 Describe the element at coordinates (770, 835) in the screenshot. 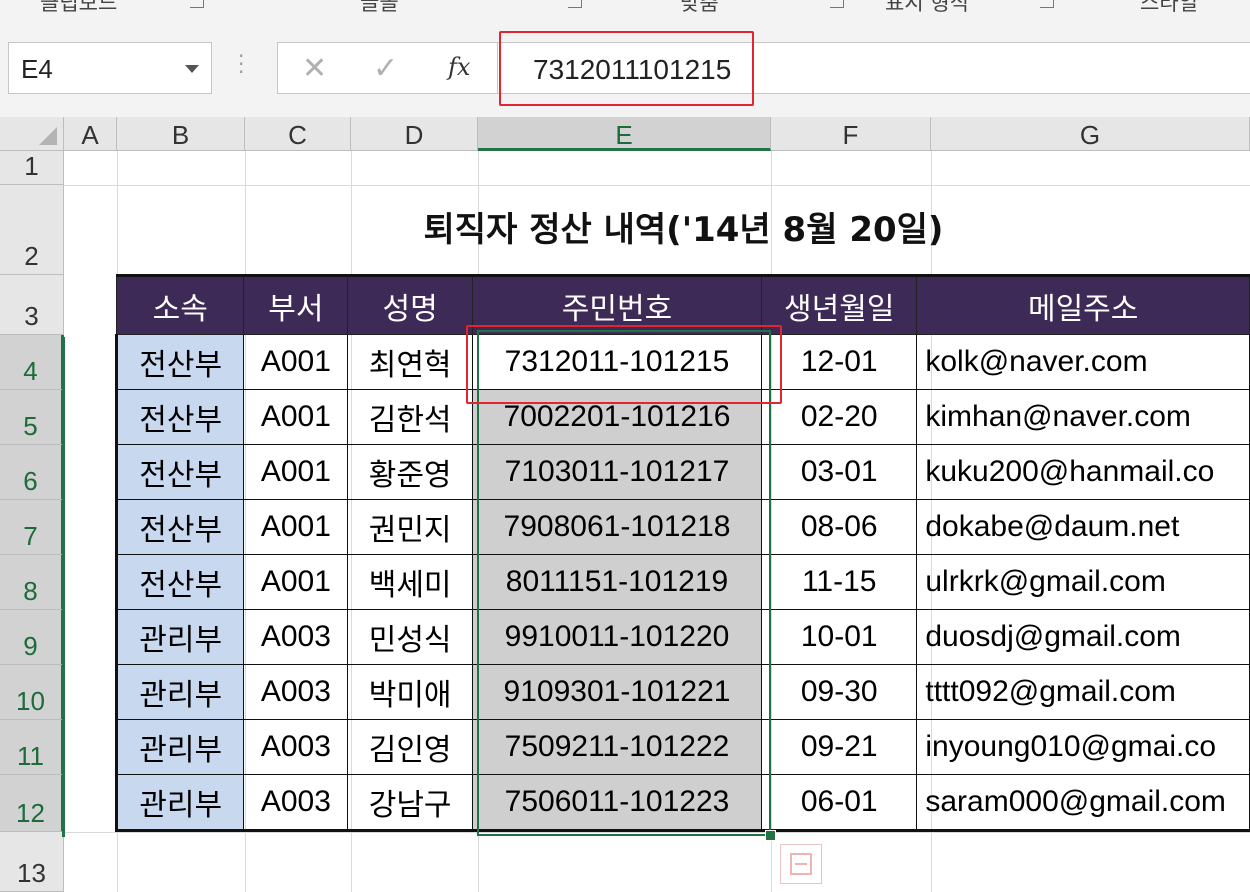

I see `fill-handle` at that location.